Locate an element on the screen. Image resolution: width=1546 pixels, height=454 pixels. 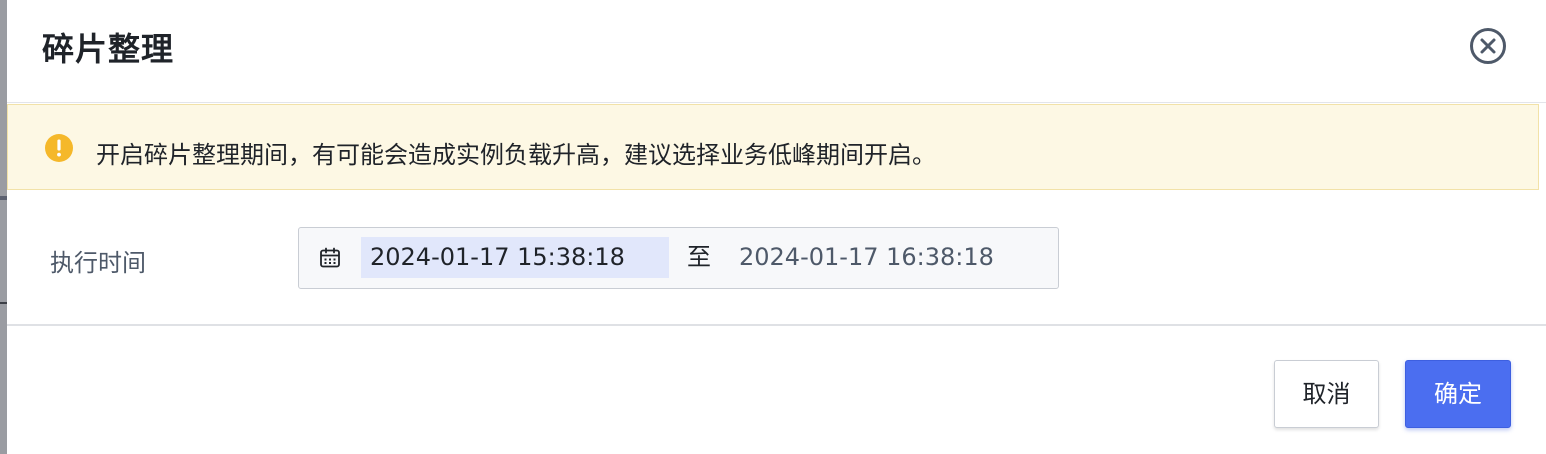
close-button is located at coordinates (1488, 46).